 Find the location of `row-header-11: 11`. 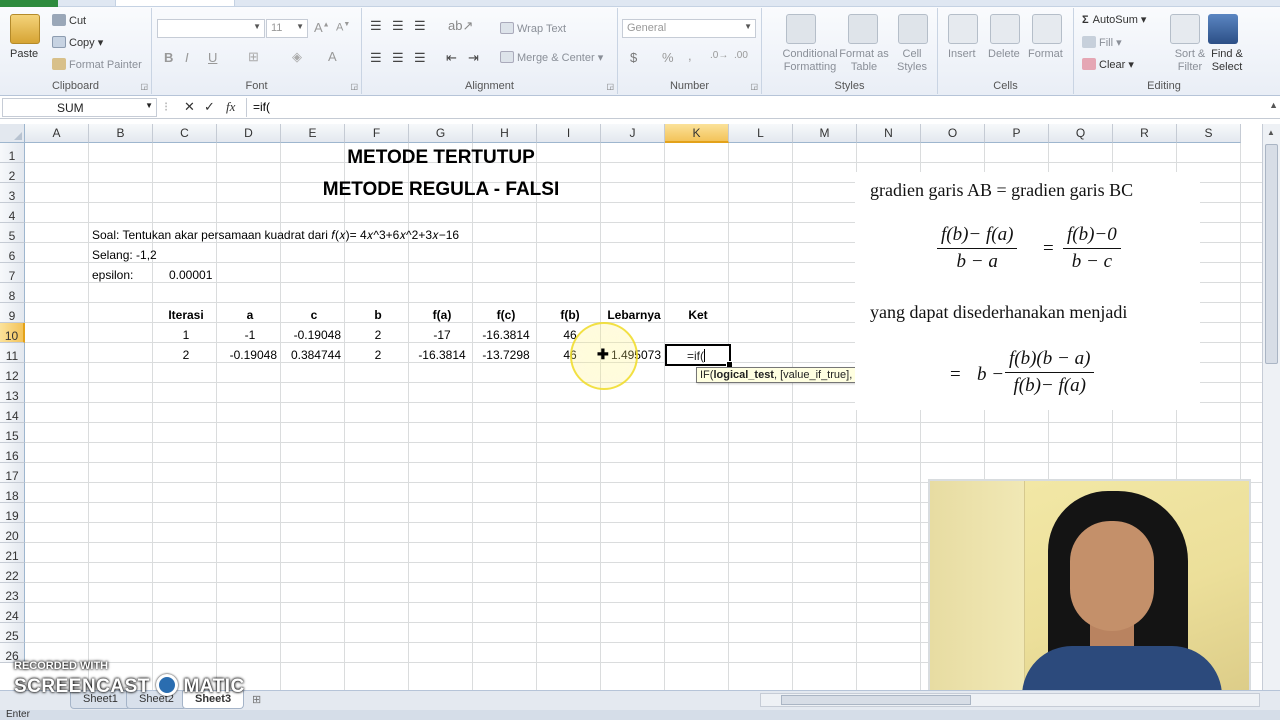

row-header-11: 11 is located at coordinates (12, 353).